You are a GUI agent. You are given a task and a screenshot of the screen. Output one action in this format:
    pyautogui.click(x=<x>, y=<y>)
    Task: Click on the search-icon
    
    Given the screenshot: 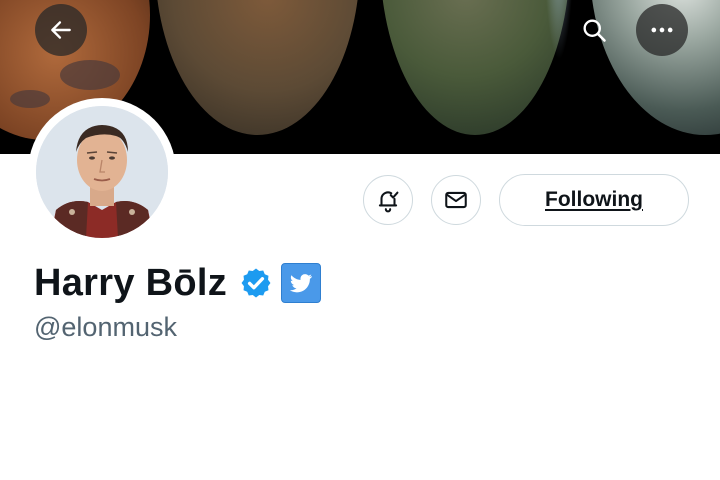 What is the action you would take?
    pyautogui.click(x=594, y=30)
    